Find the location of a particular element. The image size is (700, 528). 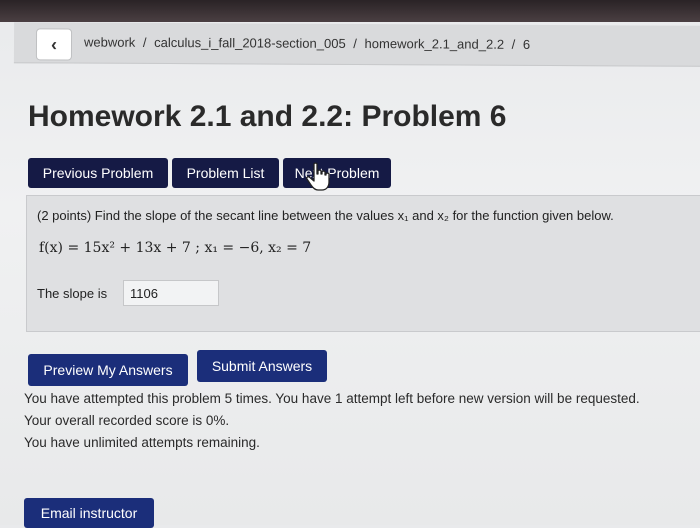

previous-problem-button: Previous Problem is located at coordinates (98, 173).